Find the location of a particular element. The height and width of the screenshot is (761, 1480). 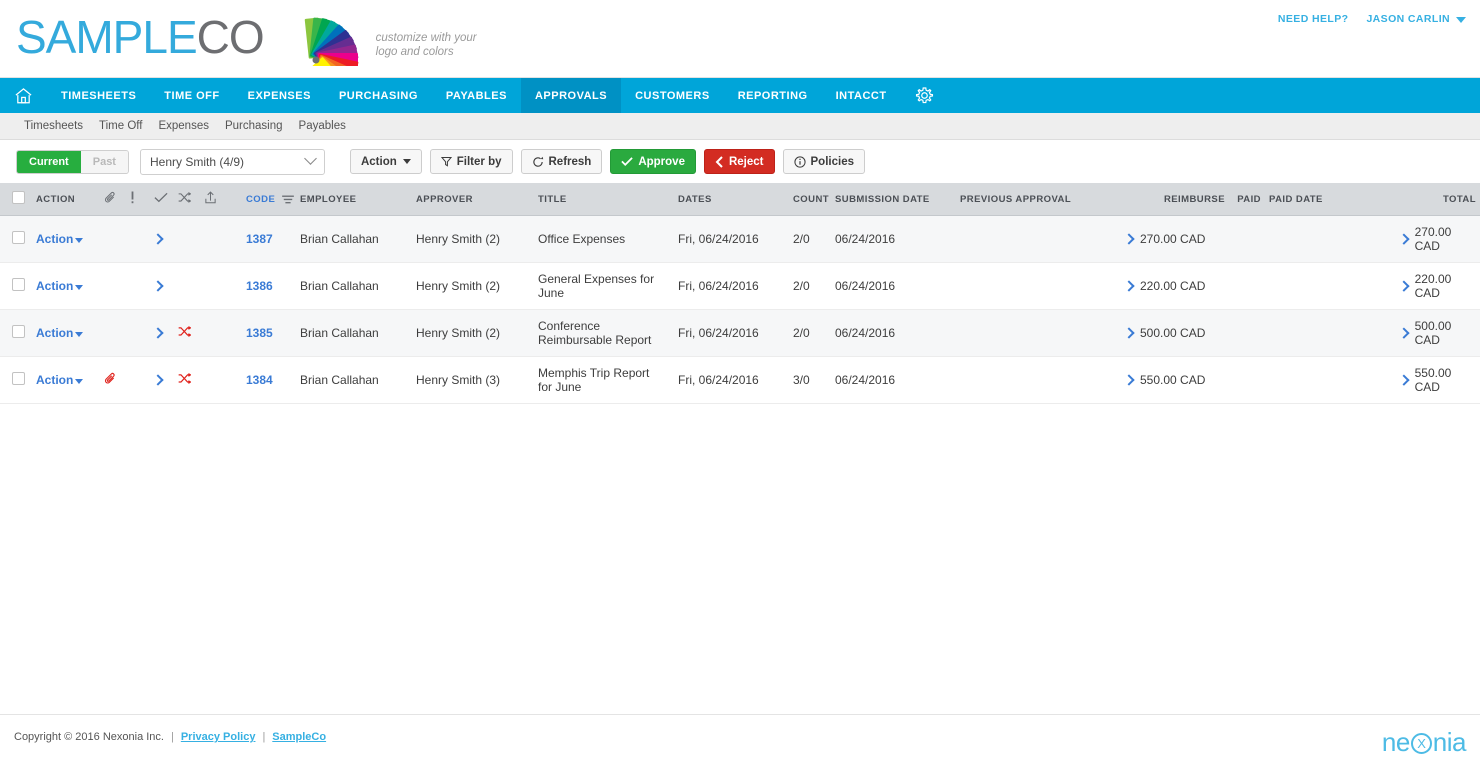

header-code: CODE is located at coordinates (273, 199).